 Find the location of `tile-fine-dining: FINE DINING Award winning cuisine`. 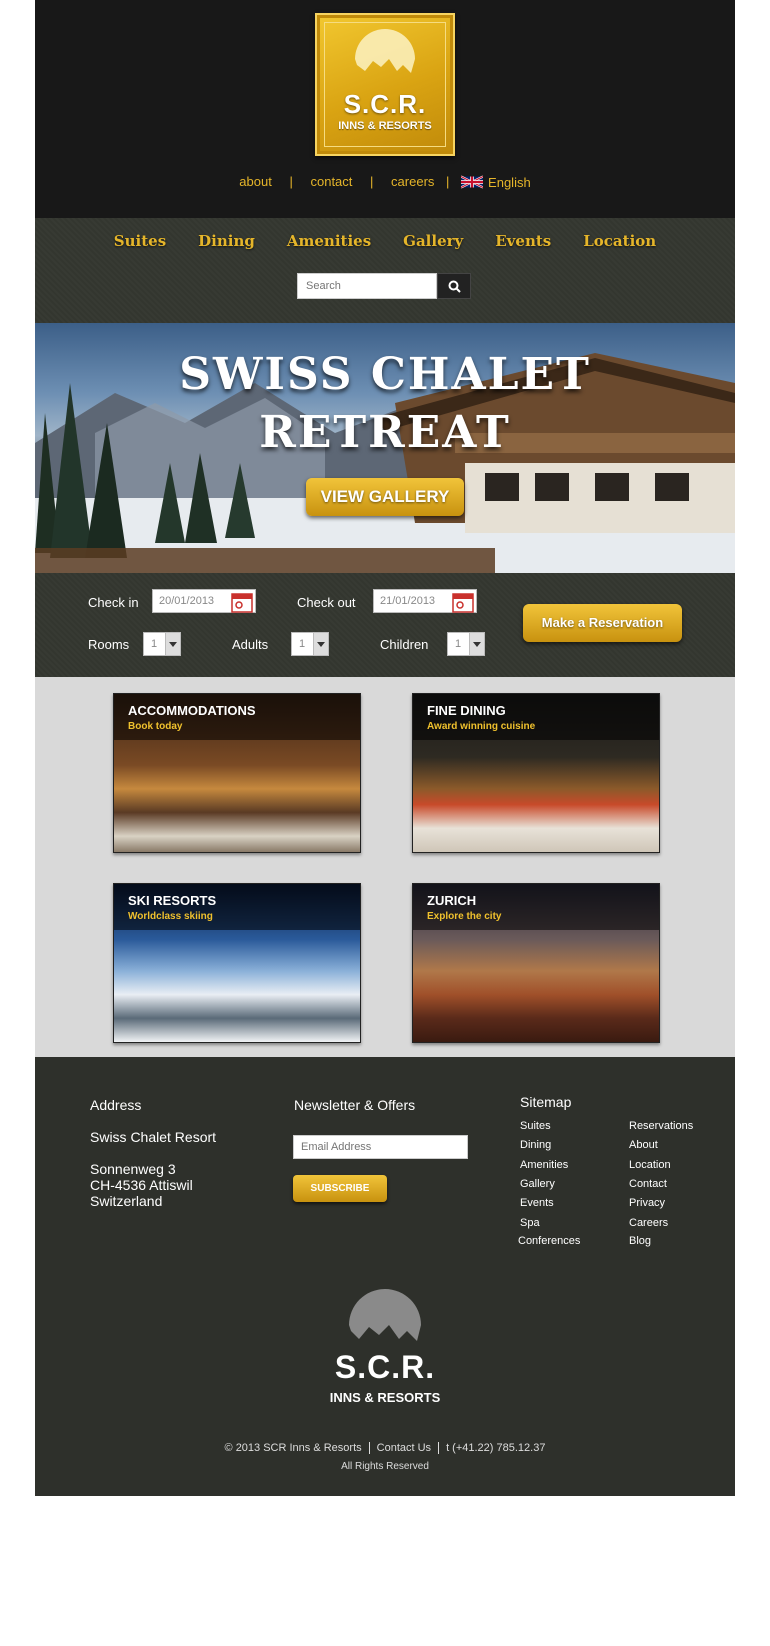

tile-fine-dining: FINE DINING Award winning cuisine is located at coordinates (536, 773).